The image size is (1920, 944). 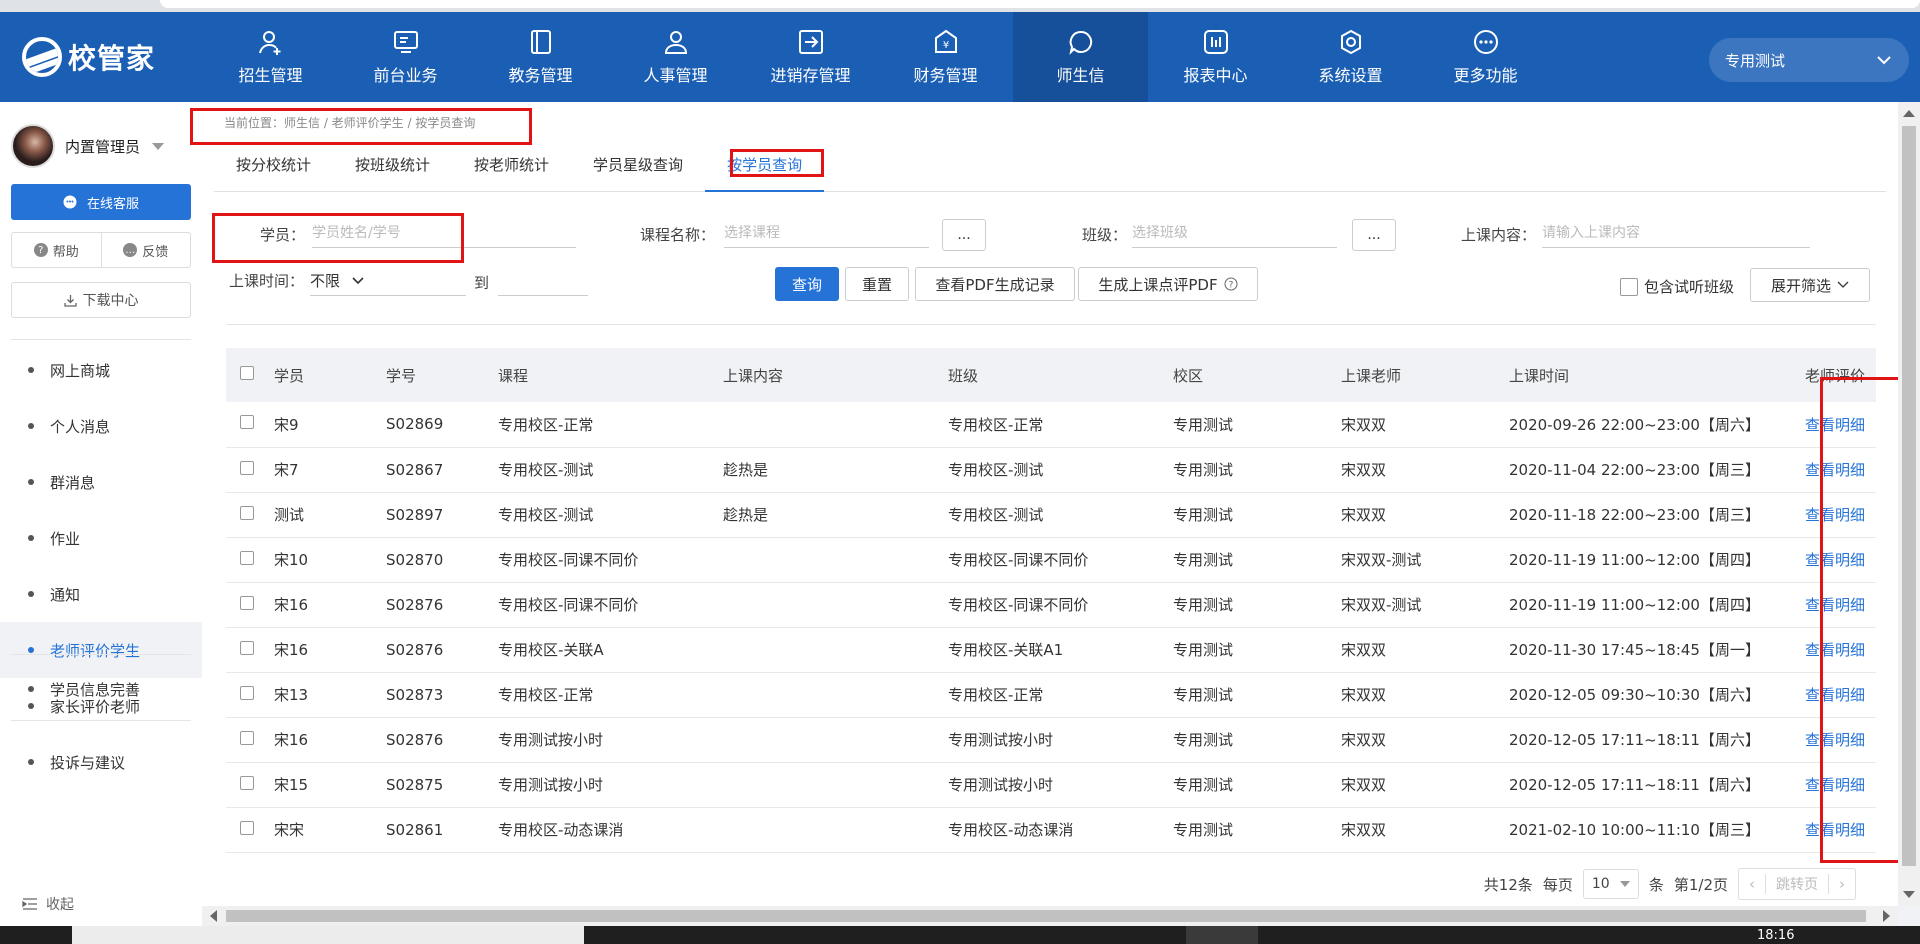 I want to click on yen-shield-icon: ¥, so click(x=946, y=42).